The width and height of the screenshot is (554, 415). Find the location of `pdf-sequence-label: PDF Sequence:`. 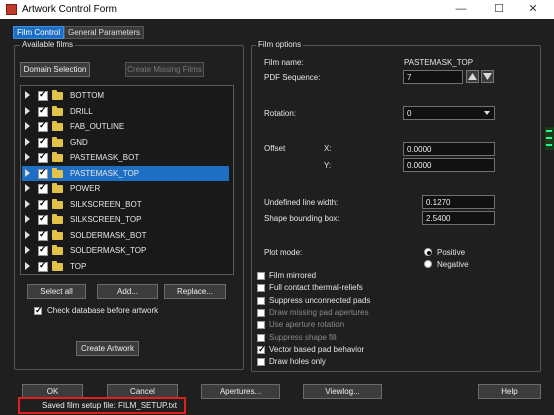

pdf-sequence-label: PDF Sequence: is located at coordinates (292, 77).